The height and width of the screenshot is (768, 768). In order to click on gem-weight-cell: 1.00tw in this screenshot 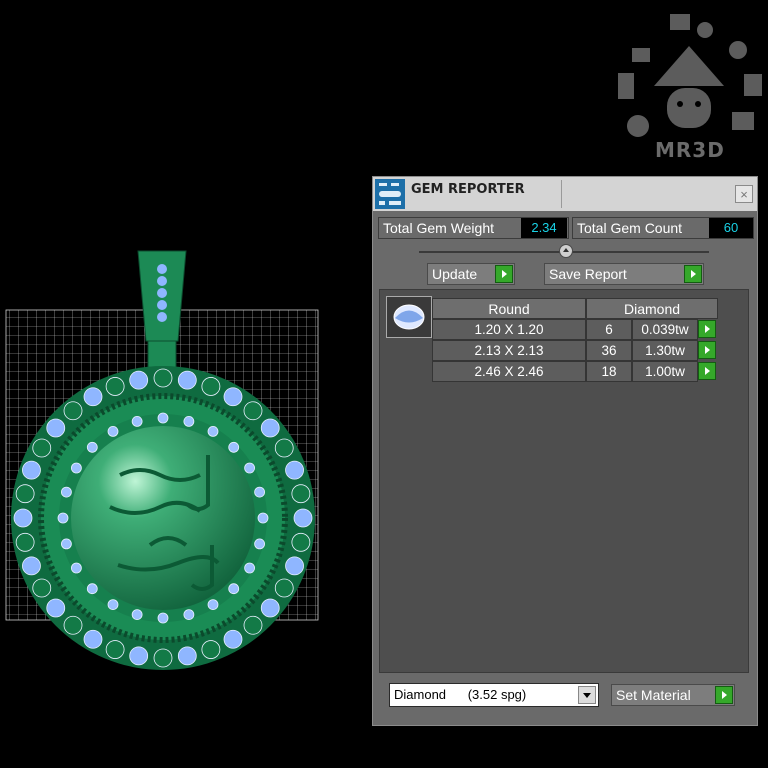, I will do `click(665, 371)`.